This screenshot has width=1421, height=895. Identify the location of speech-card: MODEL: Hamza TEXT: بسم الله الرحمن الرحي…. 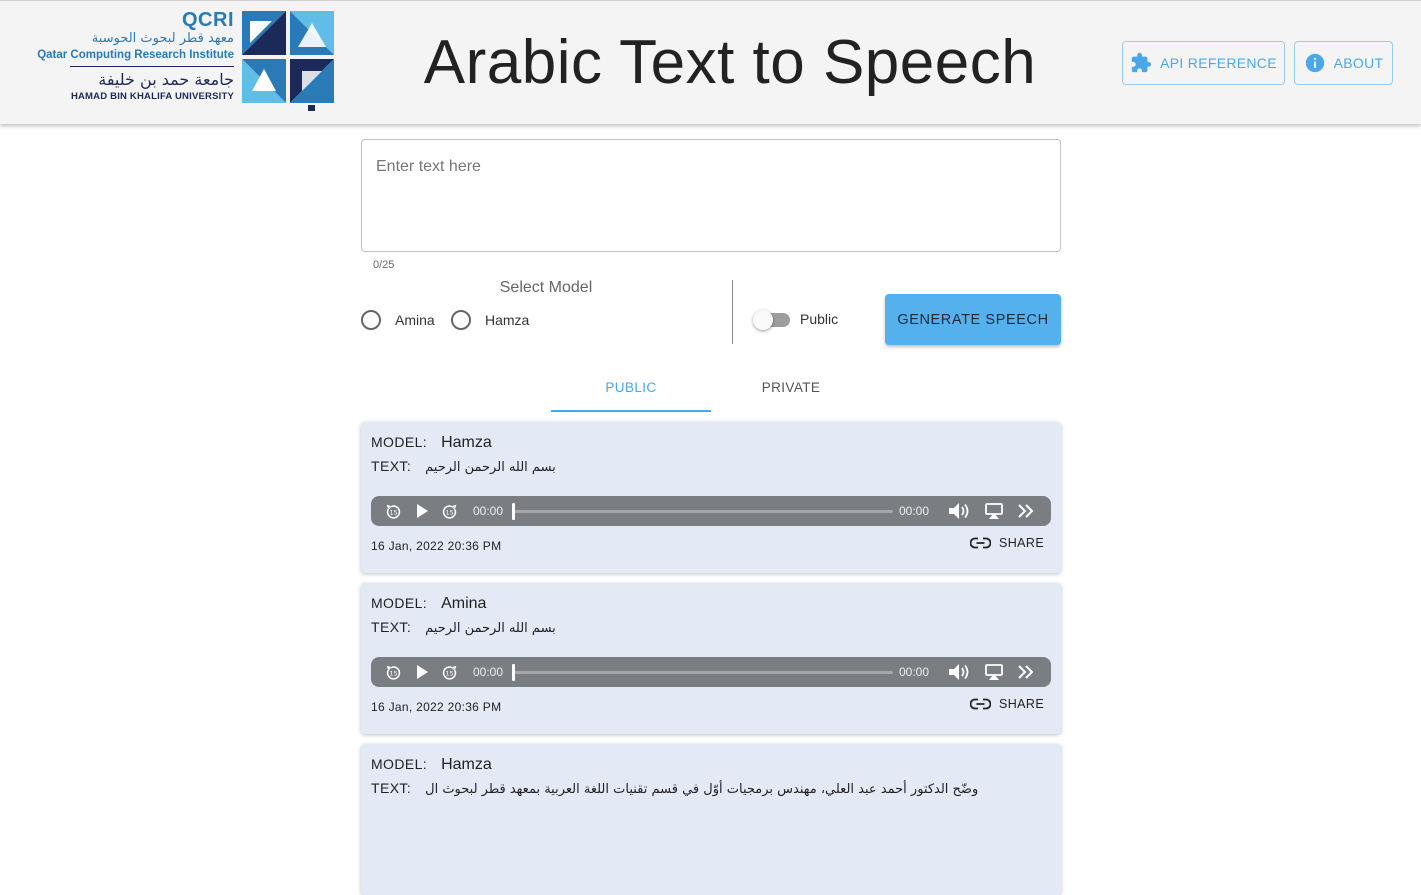
(711, 497).